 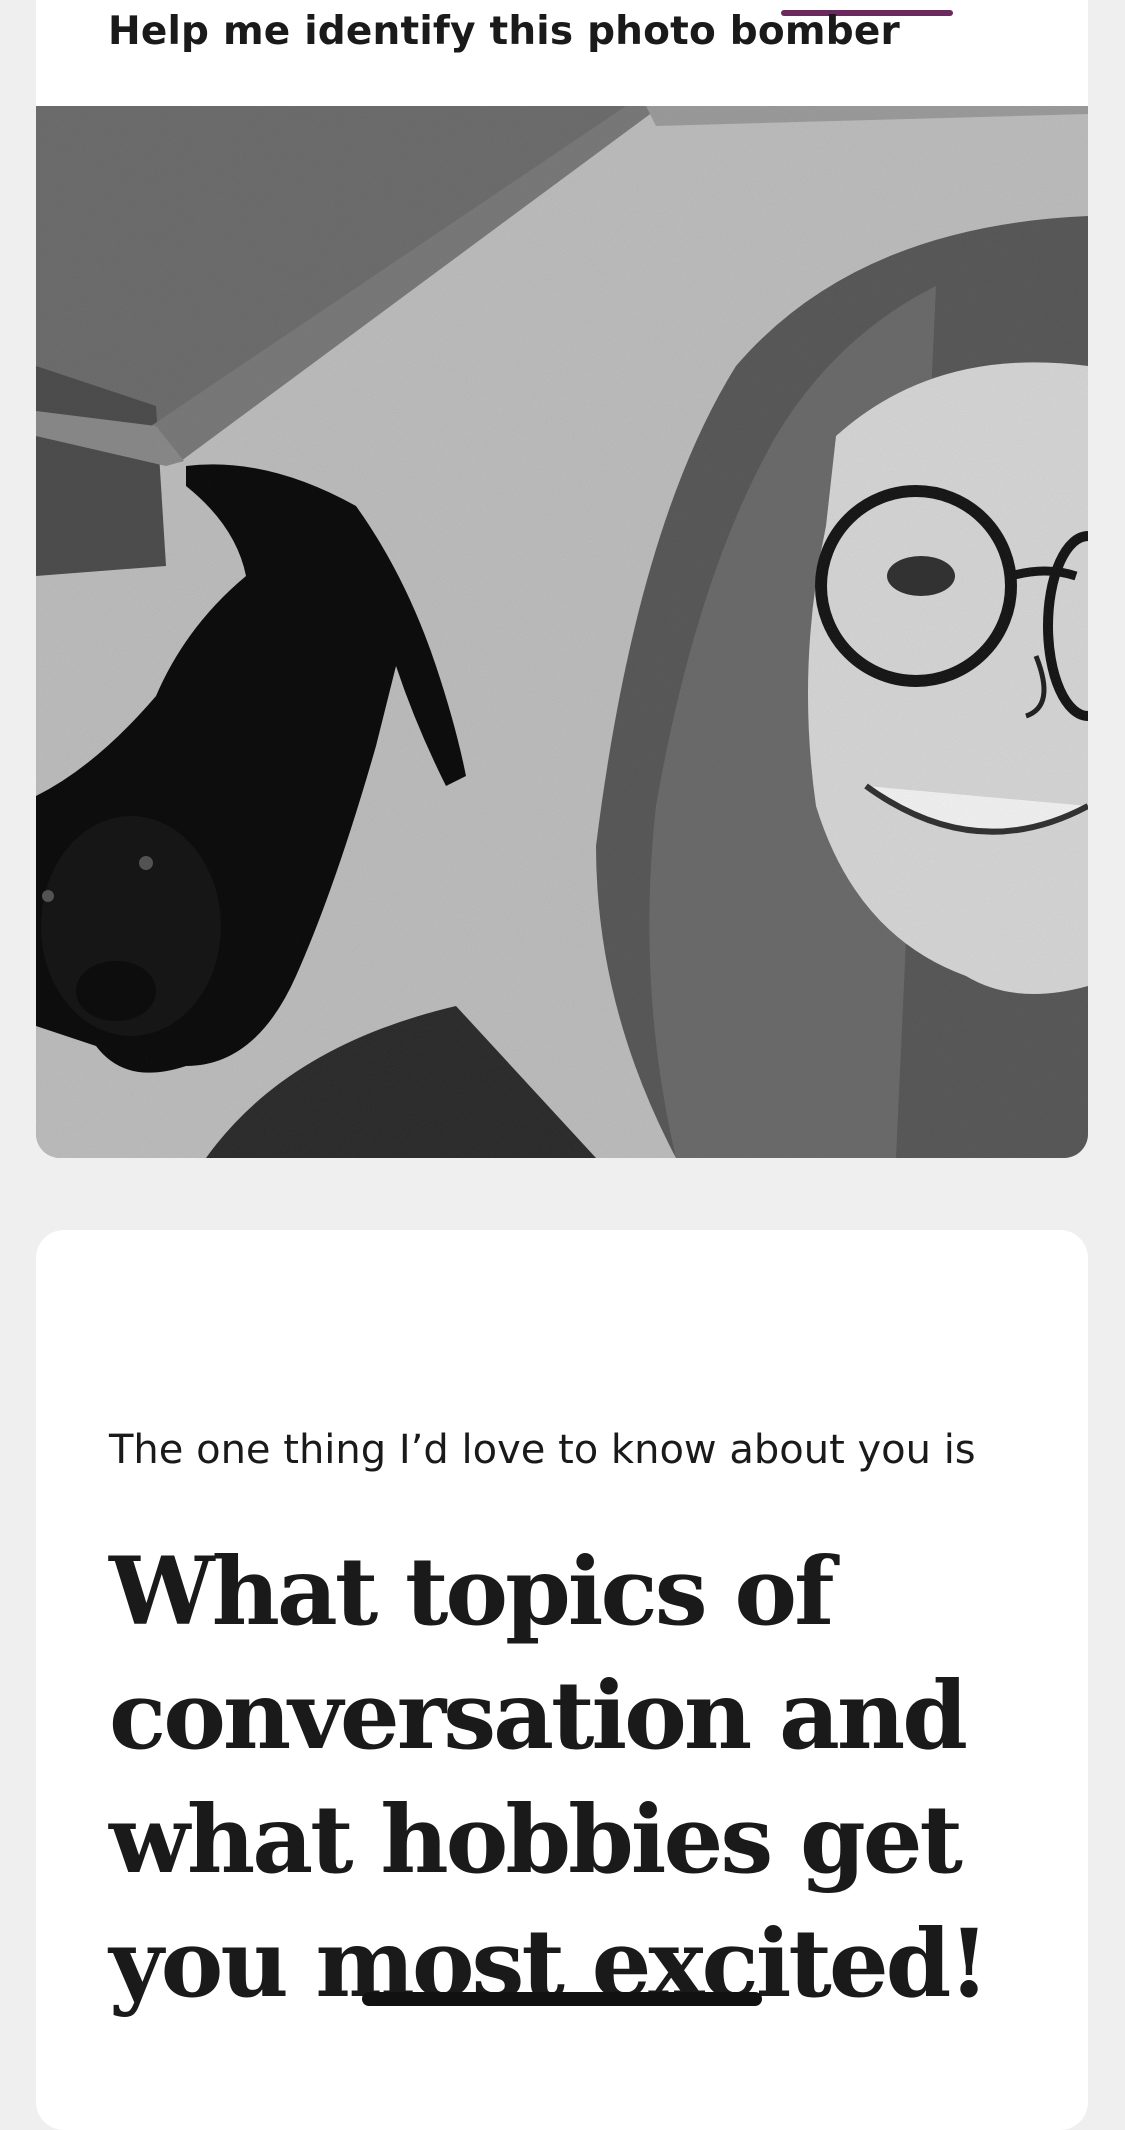 I want to click on prompt-answer-top: Help me identify this photo bomber, so click(x=504, y=31).